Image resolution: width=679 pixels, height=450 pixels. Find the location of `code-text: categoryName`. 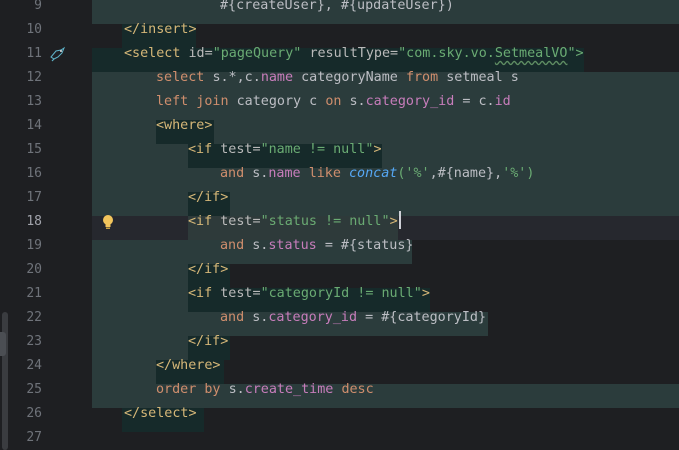

code-text: categoryName is located at coordinates (349, 77).